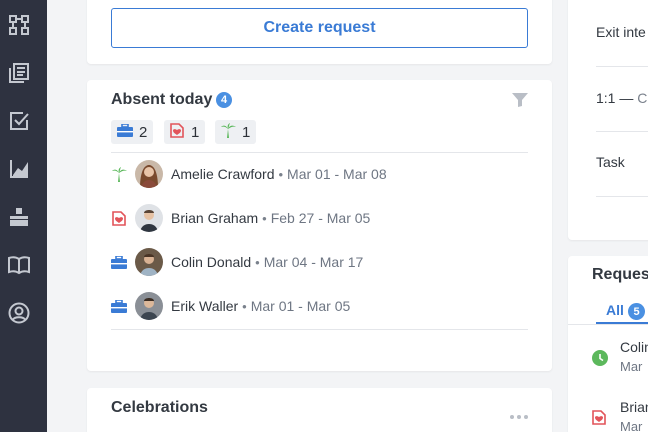  I want to click on profile-icon, so click(19, 313).